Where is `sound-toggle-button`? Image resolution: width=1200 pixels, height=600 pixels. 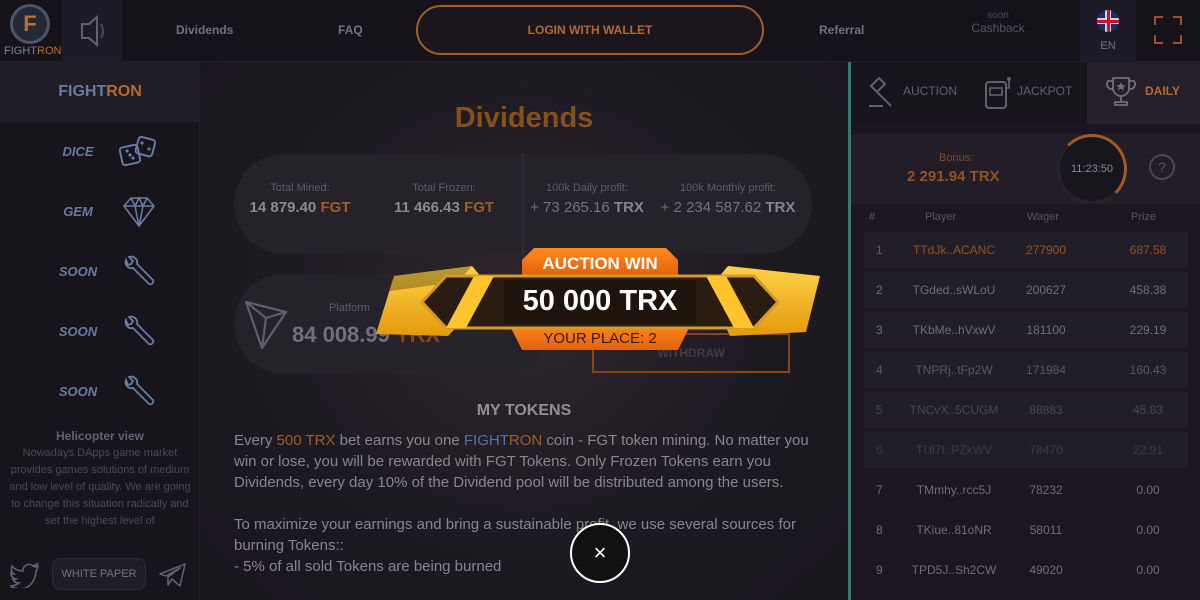
sound-toggle-button is located at coordinates (92, 31).